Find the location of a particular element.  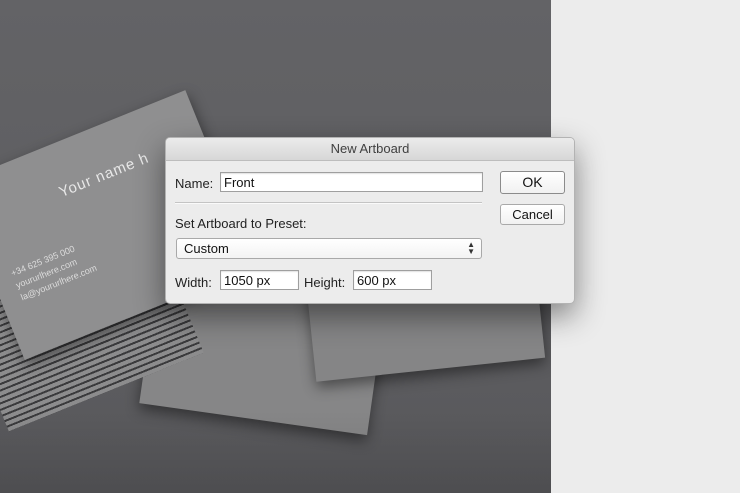

preset-label: Set Artboard to Preset: is located at coordinates (241, 223).